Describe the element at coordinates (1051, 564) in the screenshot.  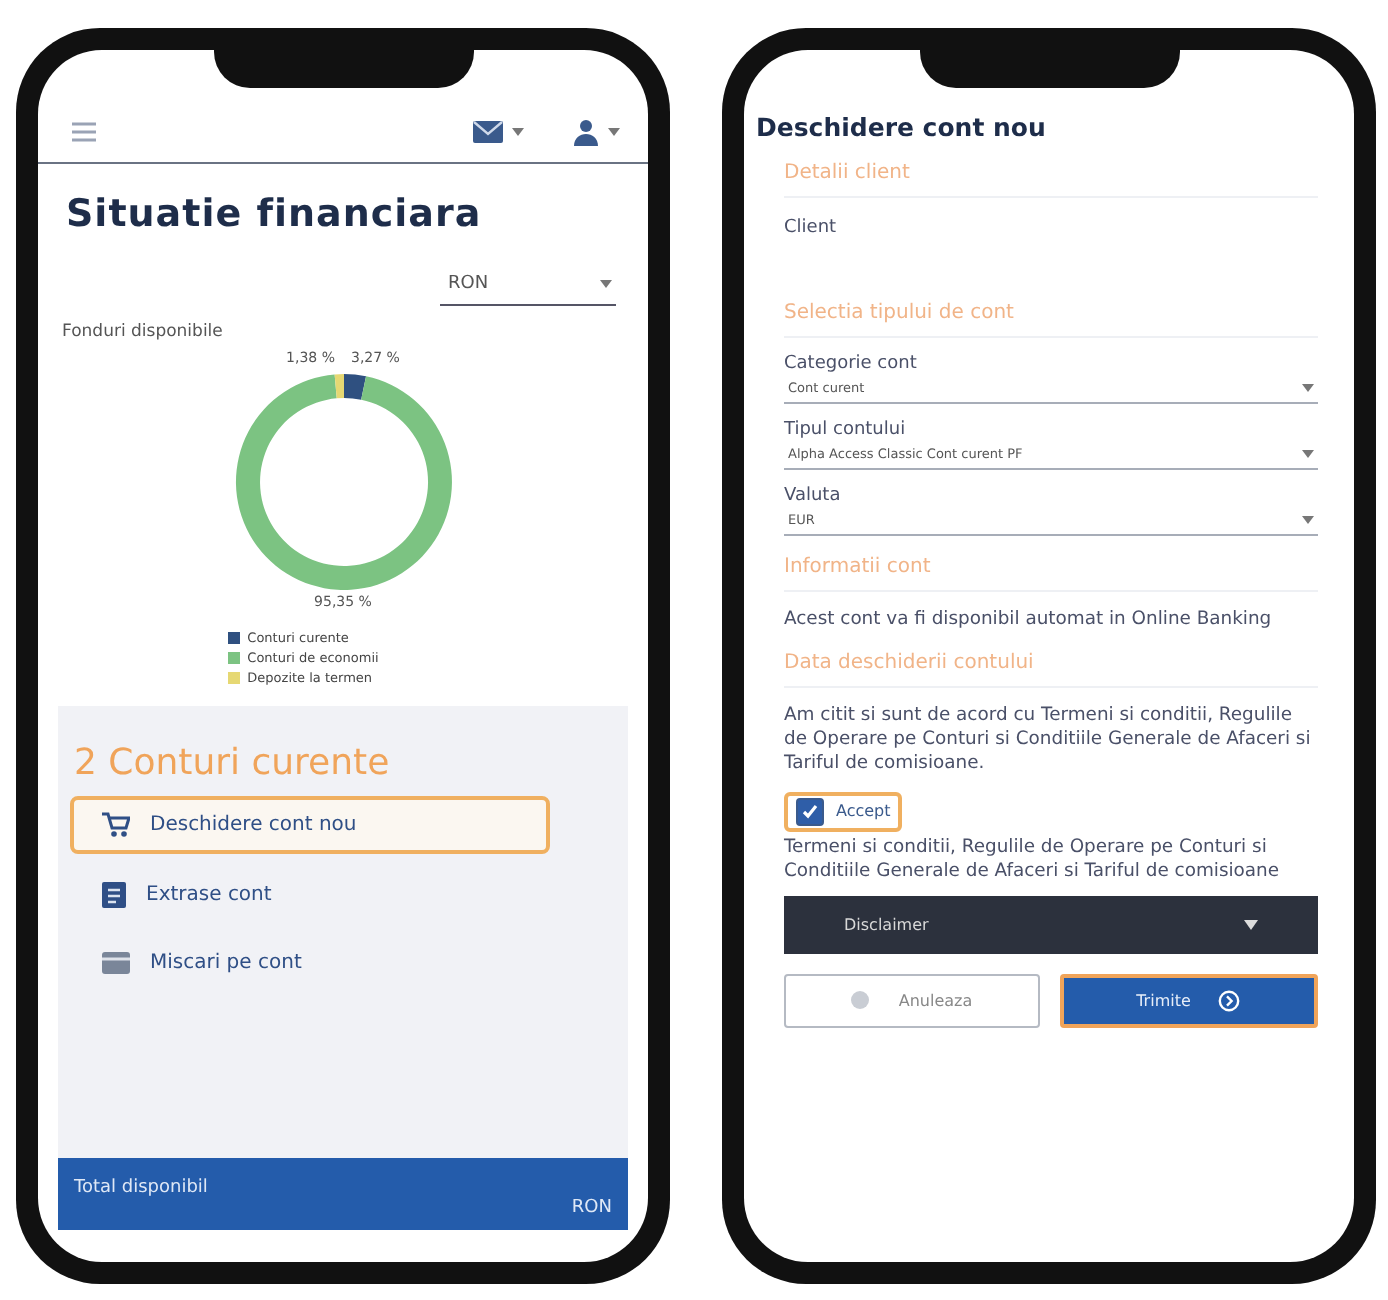
I see `section-heading: Informatii cont` at that location.